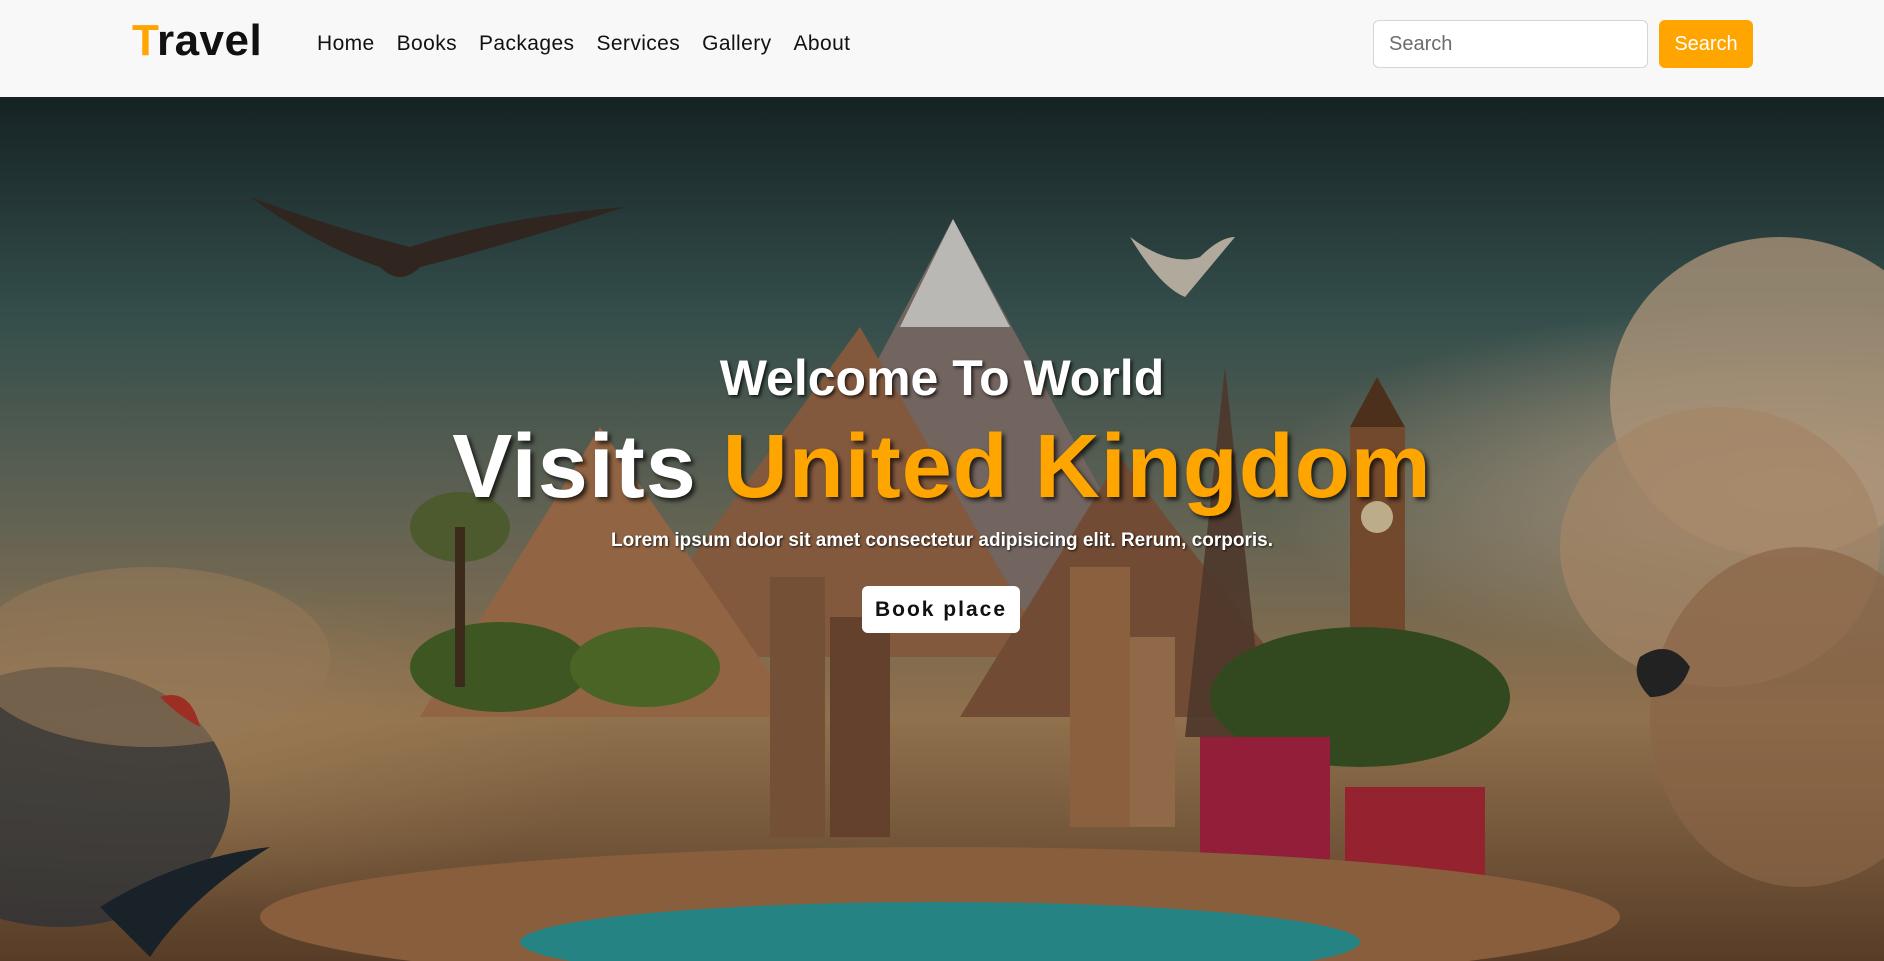 This screenshot has width=1884, height=961. What do you see at coordinates (209, 40) in the screenshot?
I see `brand-logo-rest: ravel` at bounding box center [209, 40].